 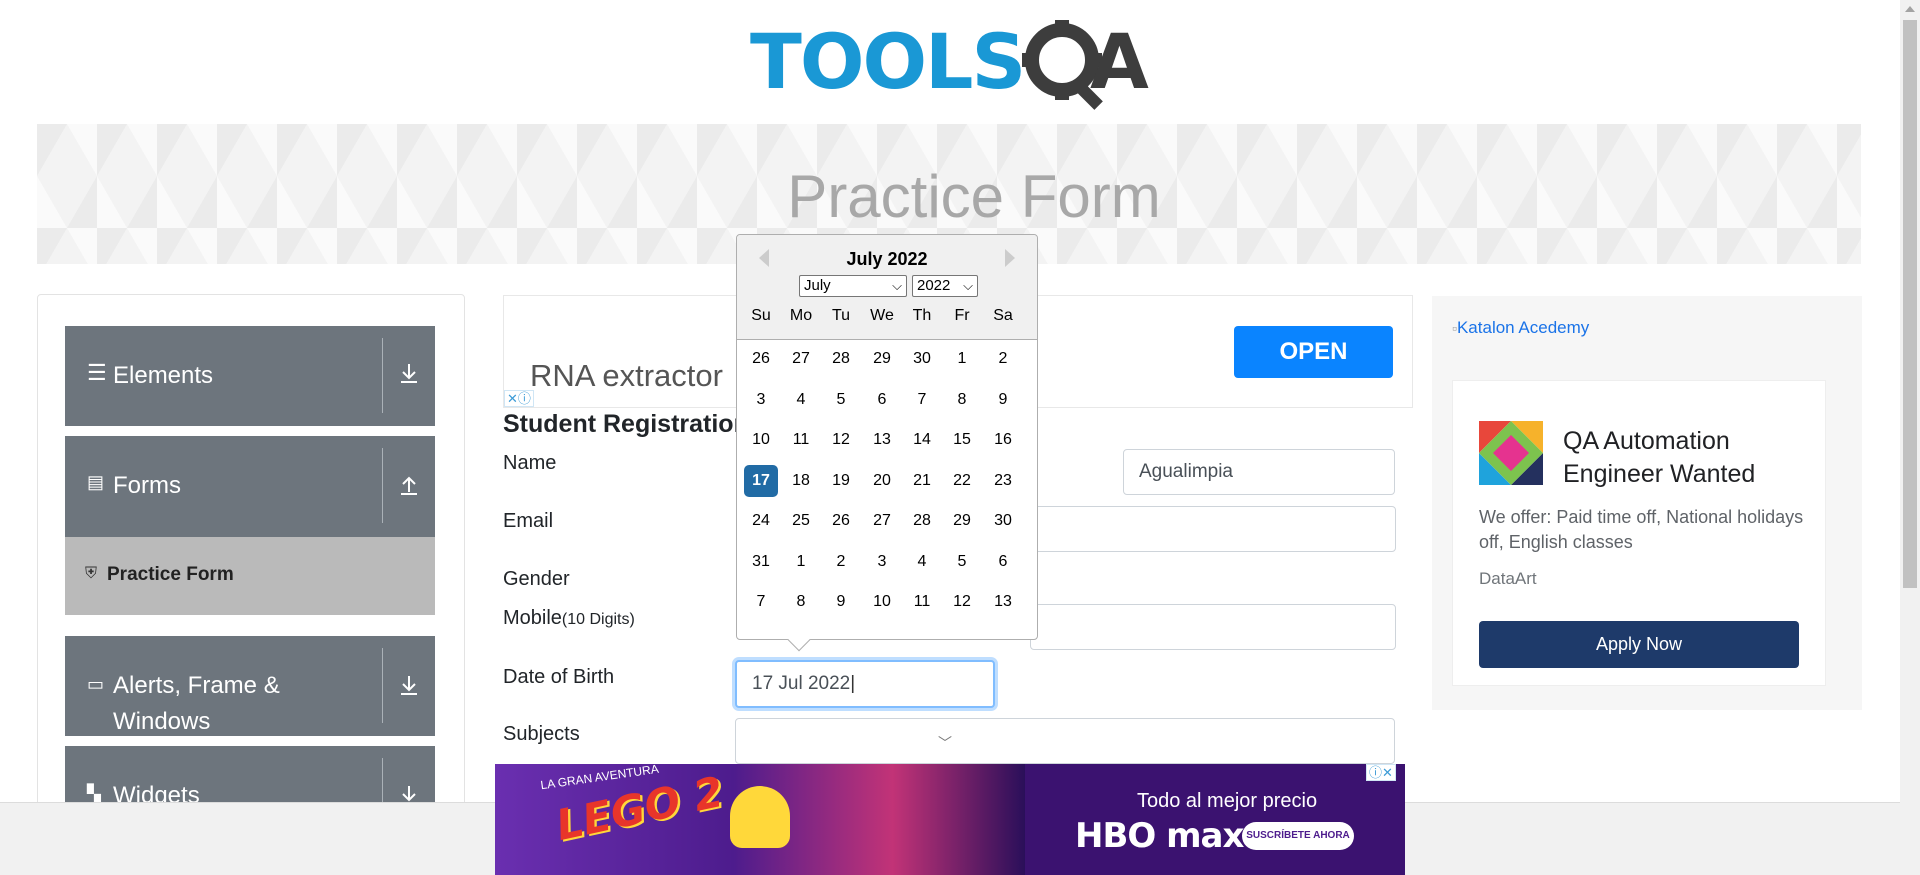 I want to click on last-name-input: Agualimpia, so click(x=1259, y=472).